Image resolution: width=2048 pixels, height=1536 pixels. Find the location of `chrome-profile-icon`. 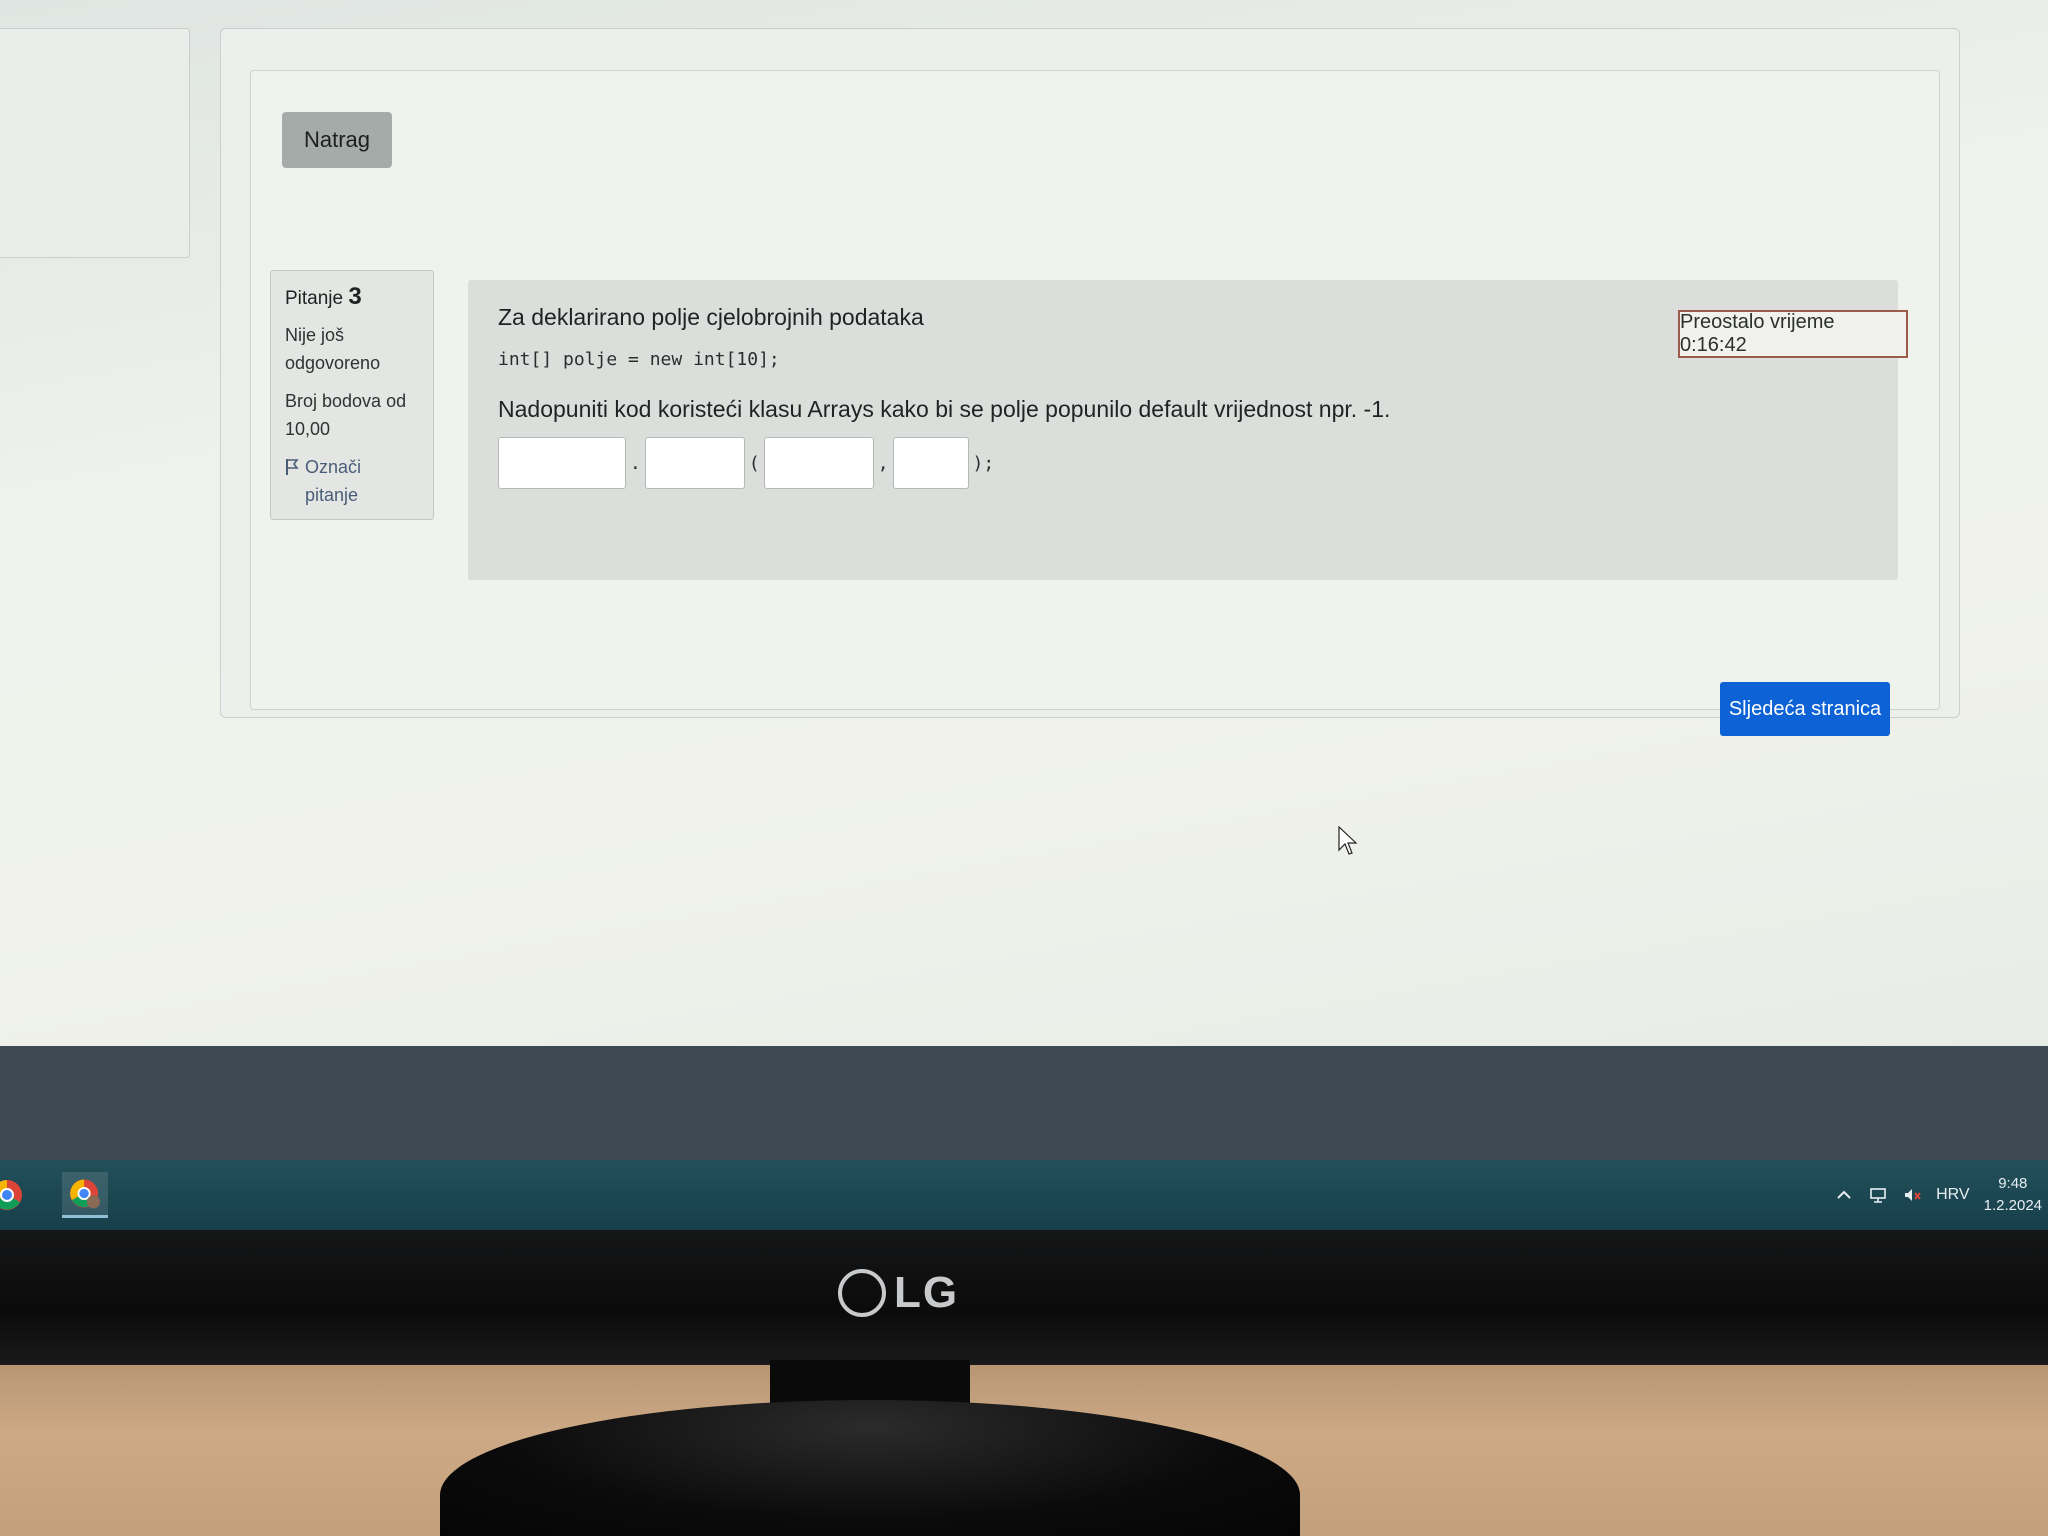

chrome-profile-icon is located at coordinates (85, 1195).